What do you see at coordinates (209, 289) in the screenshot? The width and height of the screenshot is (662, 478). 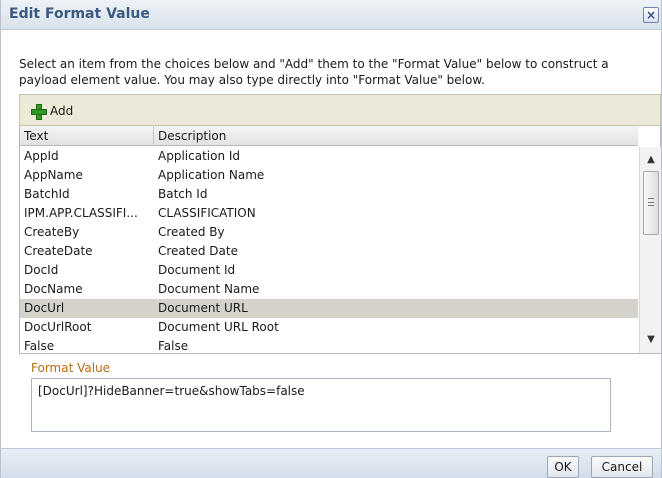 I see `row-description: Document Name` at bounding box center [209, 289].